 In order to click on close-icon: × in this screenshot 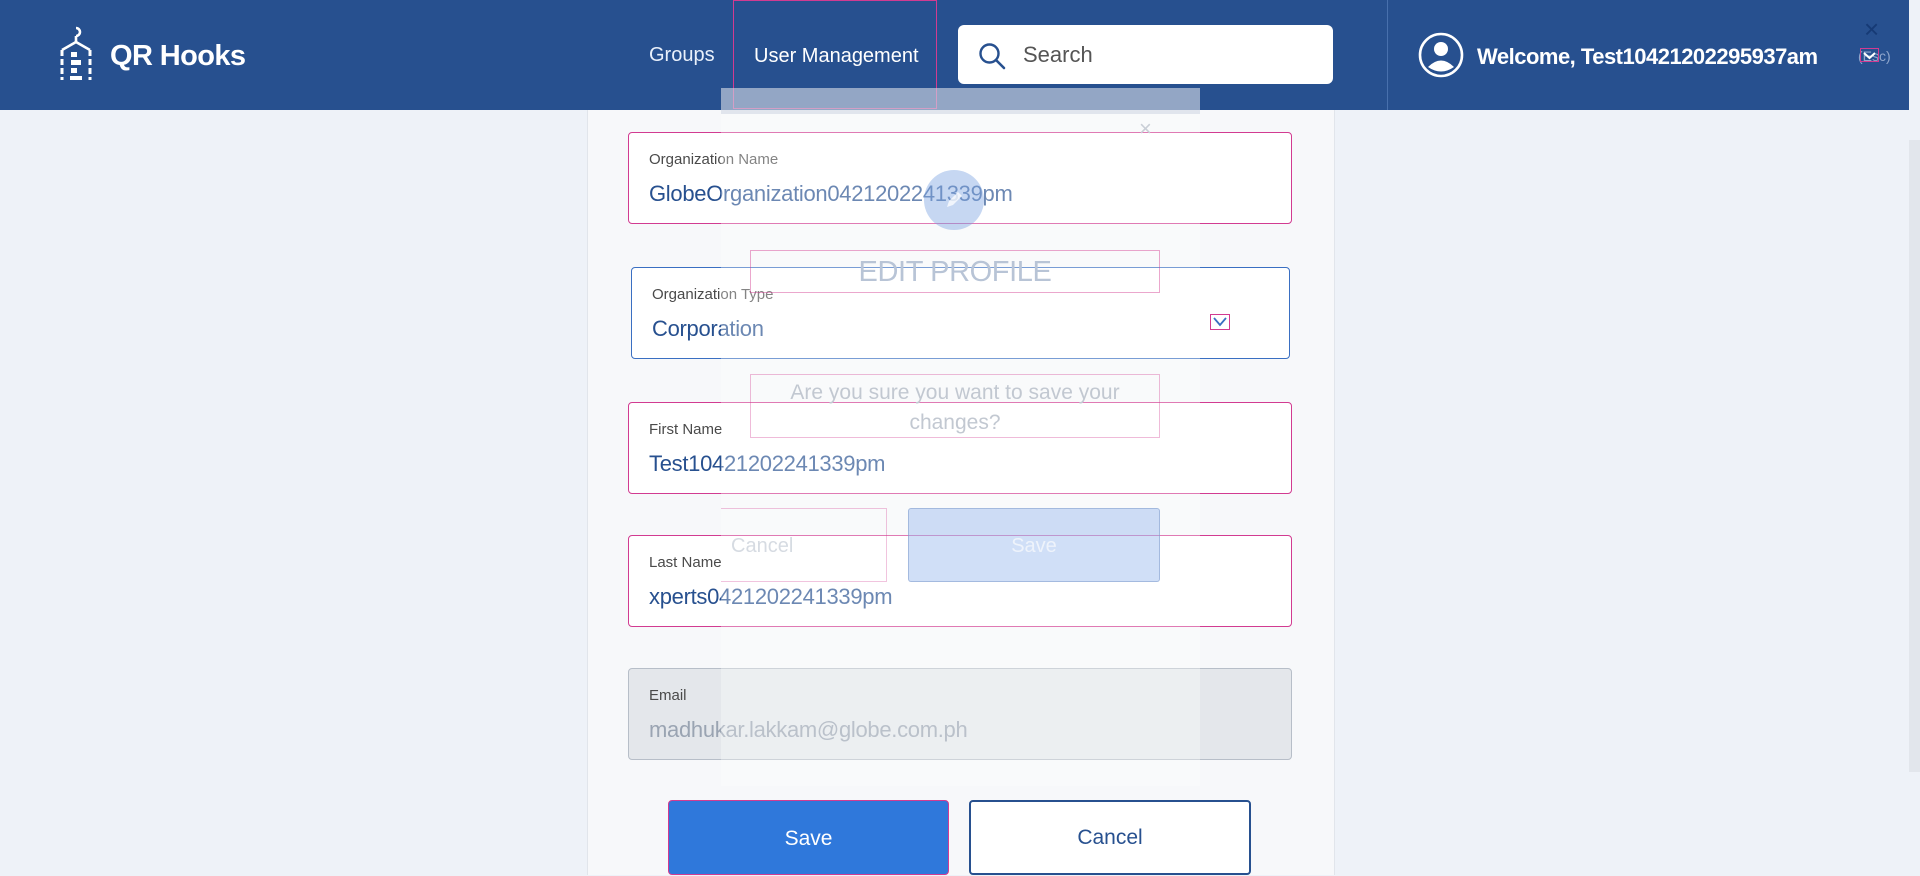, I will do `click(1871, 29)`.